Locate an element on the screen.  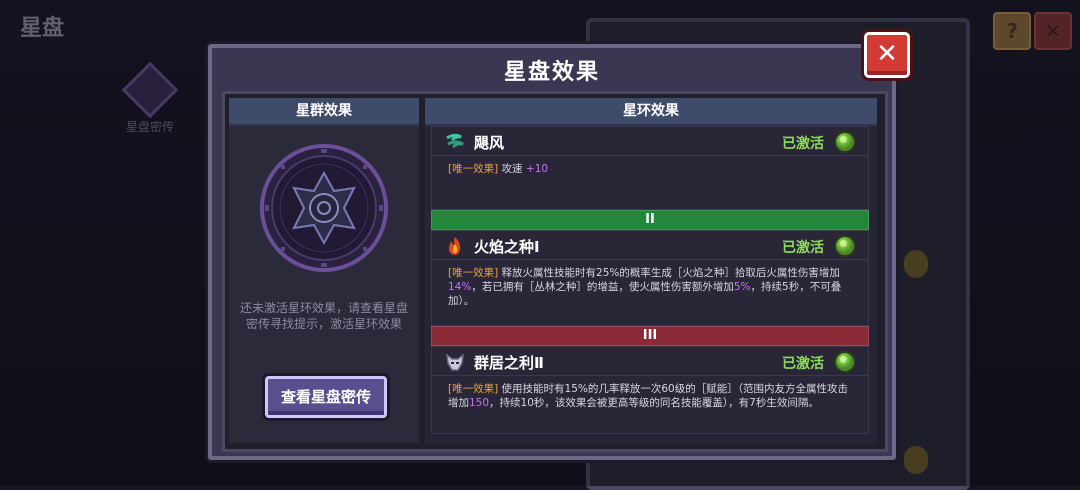
effect-text: 攻速 is located at coordinates (512, 169).